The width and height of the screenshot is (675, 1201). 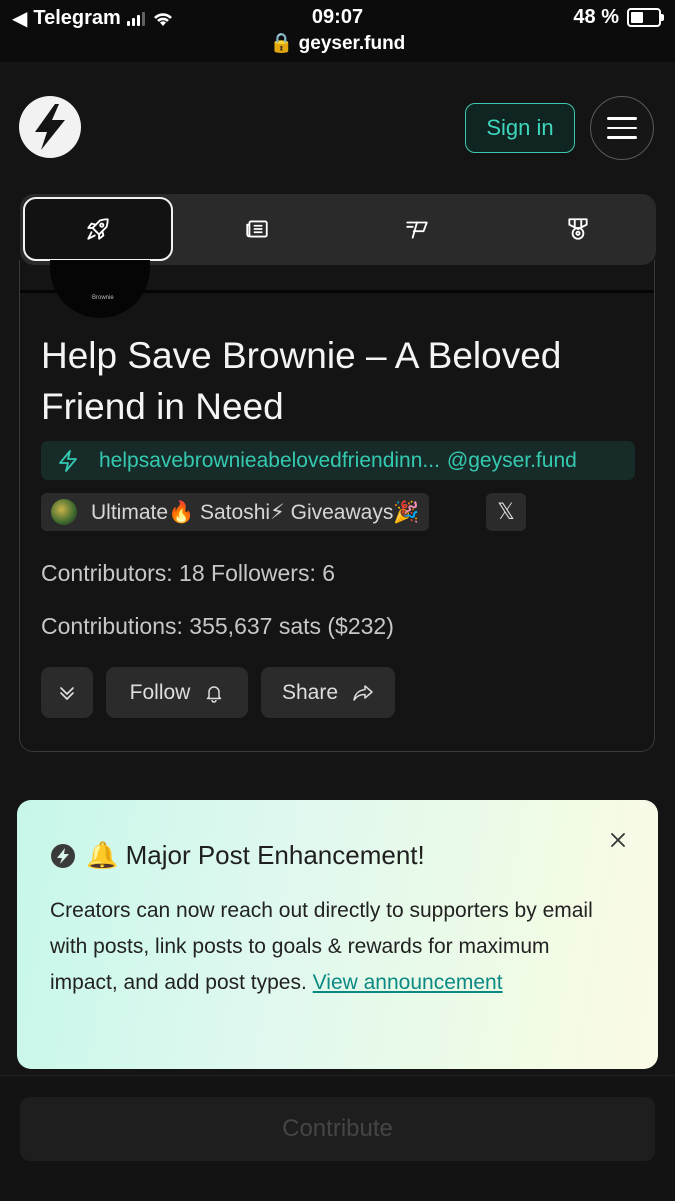 I want to click on chevrons-down-icon, so click(x=67, y=693).